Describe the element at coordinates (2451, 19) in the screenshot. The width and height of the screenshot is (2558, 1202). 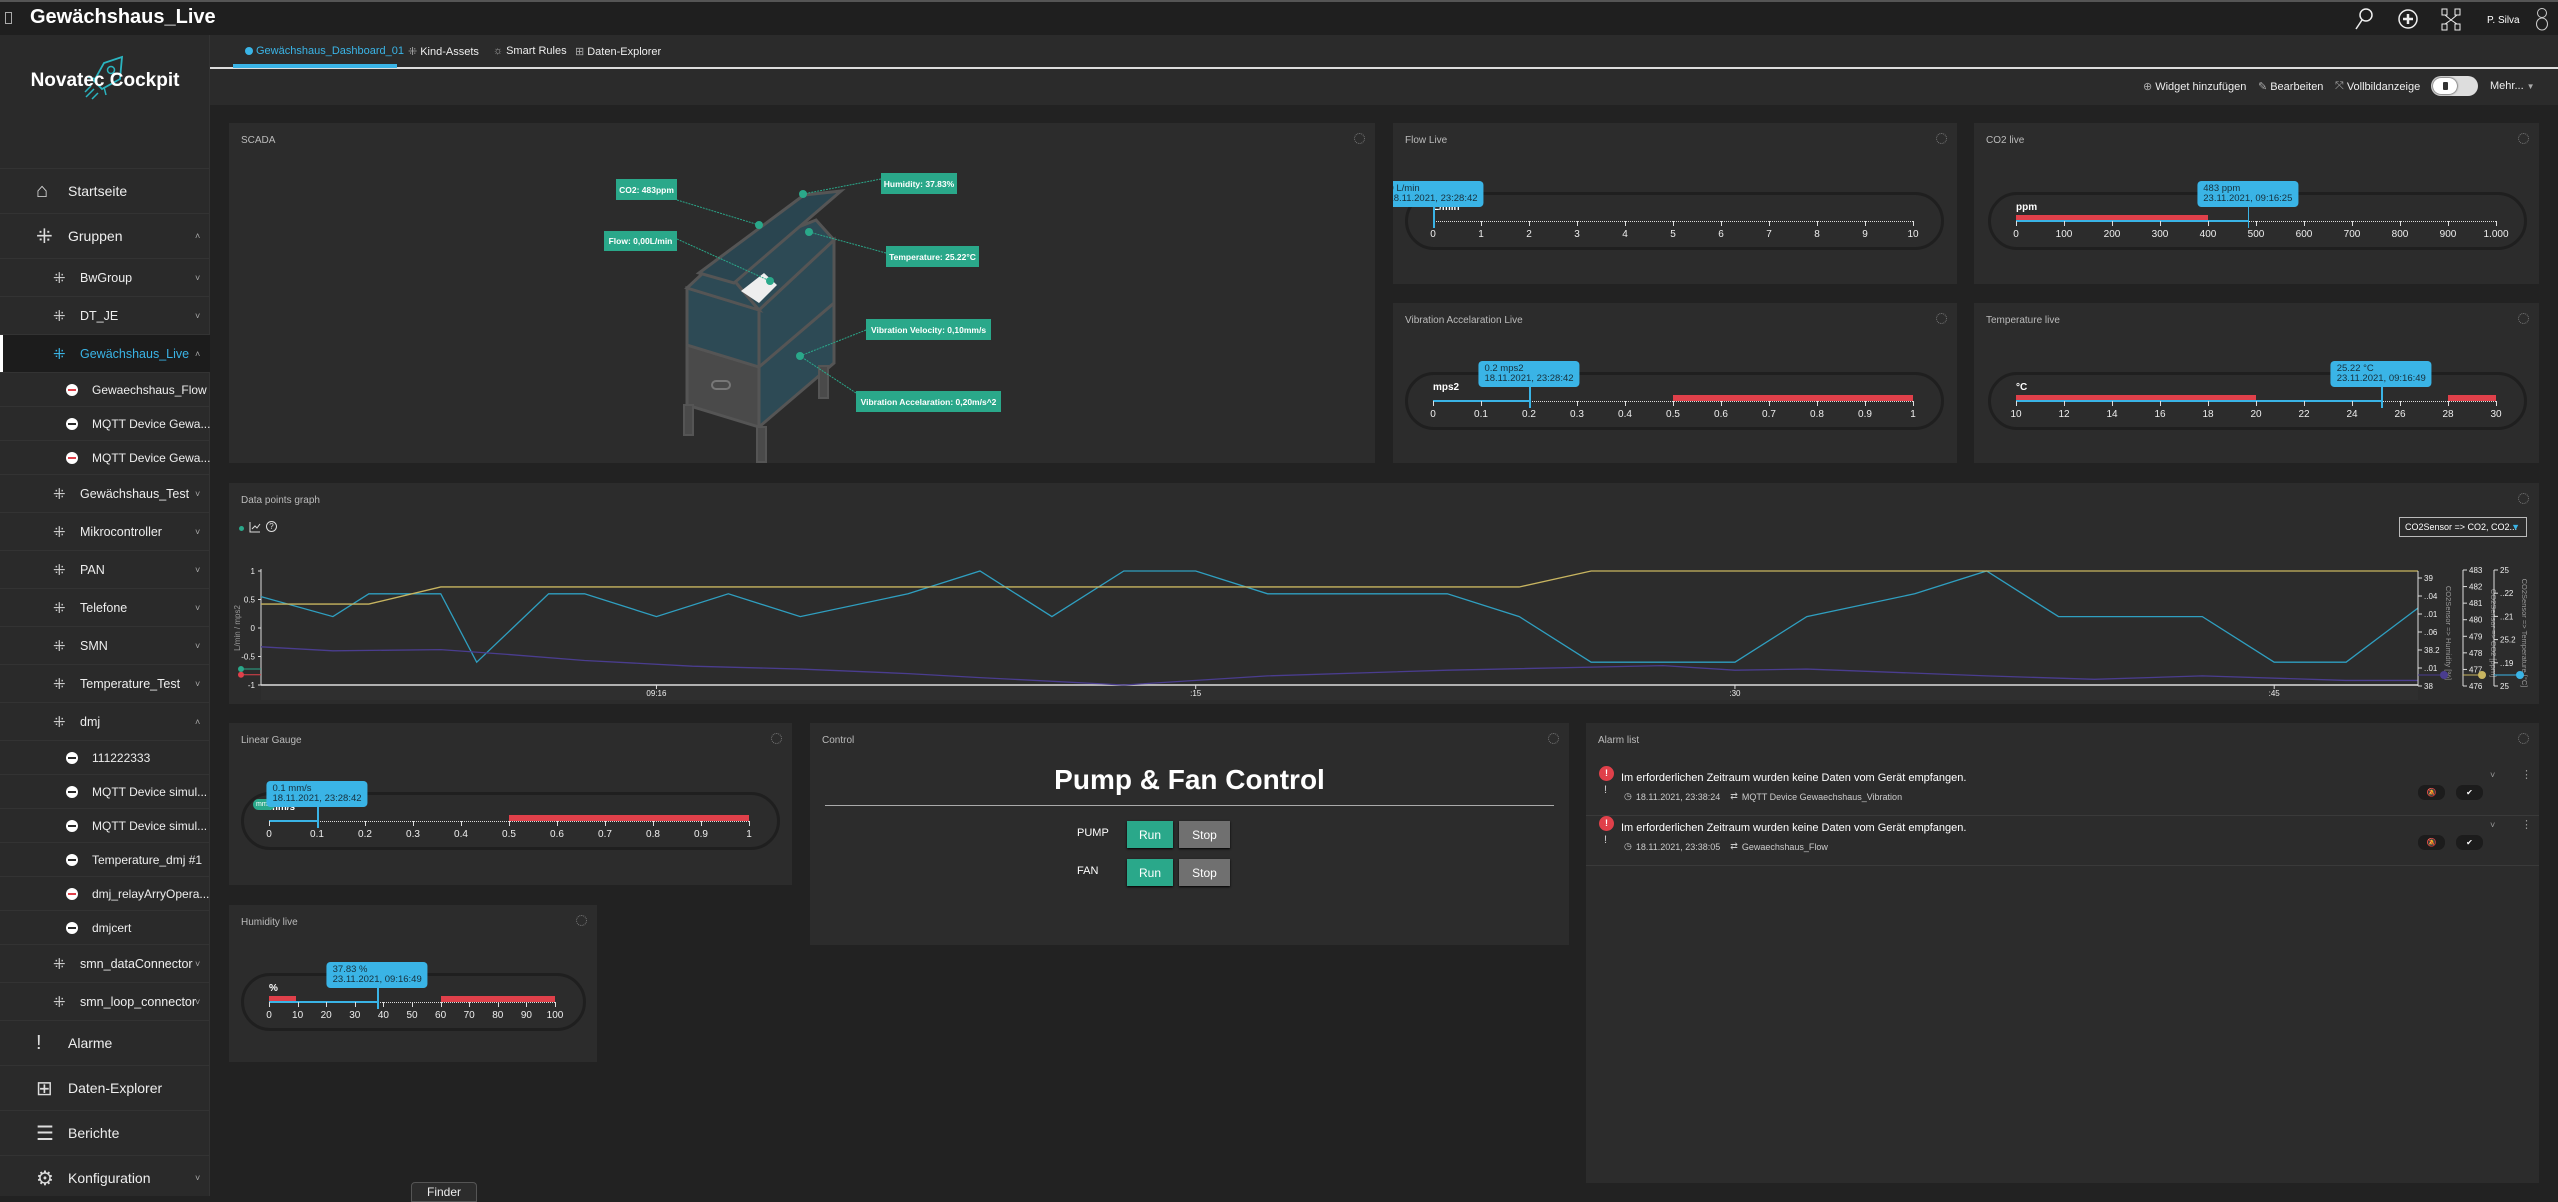
I see `hierarchy-icon` at that location.